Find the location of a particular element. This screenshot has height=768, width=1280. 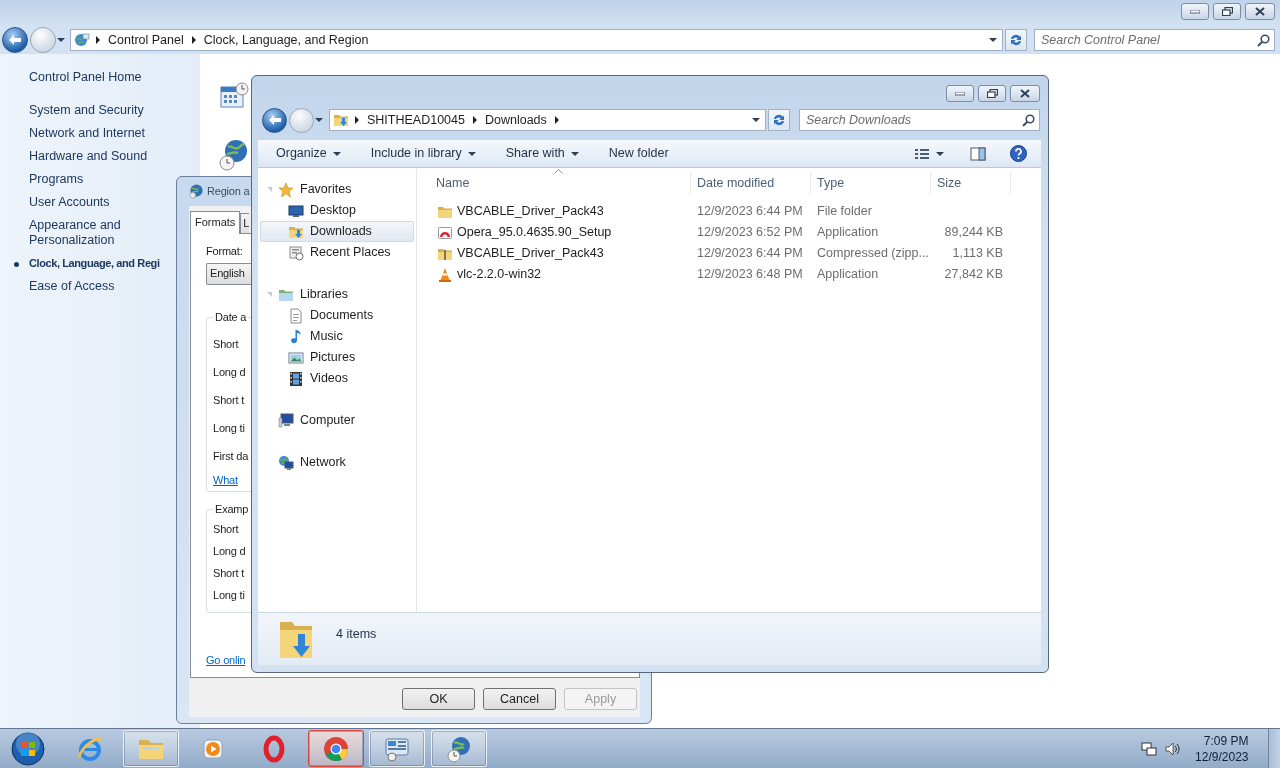

nav-link: Network and Internet is located at coordinates (87, 133).